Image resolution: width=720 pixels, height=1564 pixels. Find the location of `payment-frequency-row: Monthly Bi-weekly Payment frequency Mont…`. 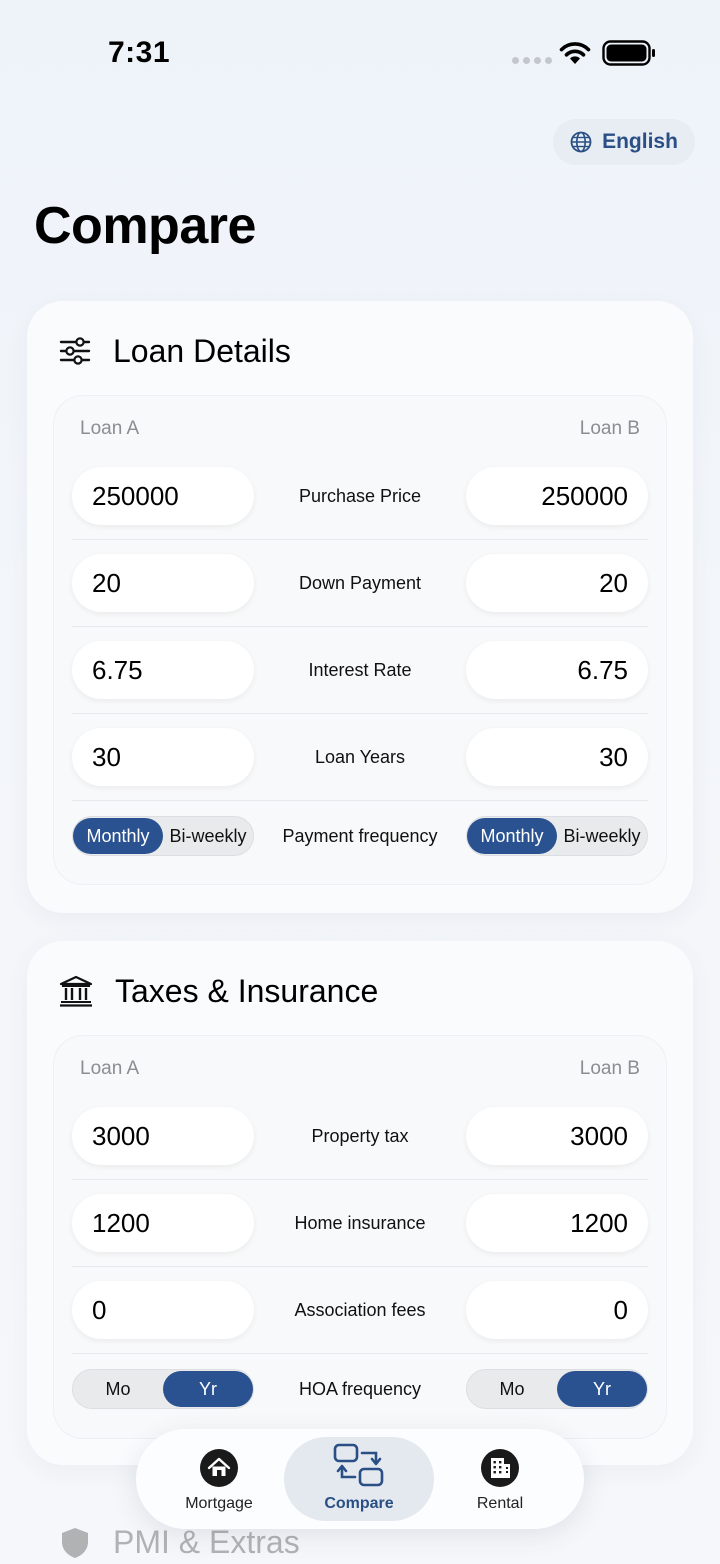

payment-frequency-row: Monthly Bi-weekly Payment frequency Mont… is located at coordinates (360, 836).